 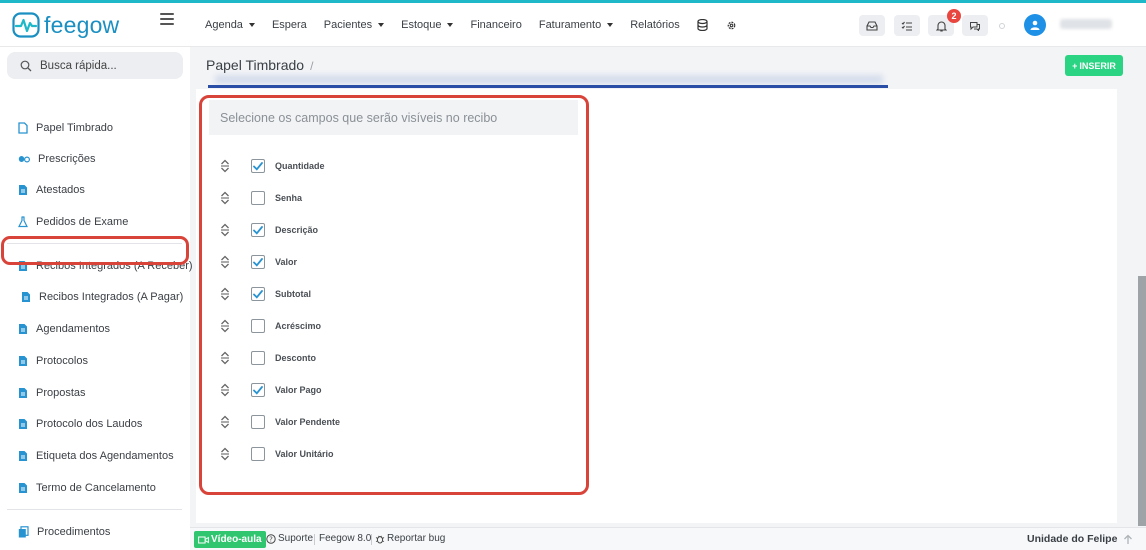 I want to click on field-label: Quantidade, so click(x=300, y=166).